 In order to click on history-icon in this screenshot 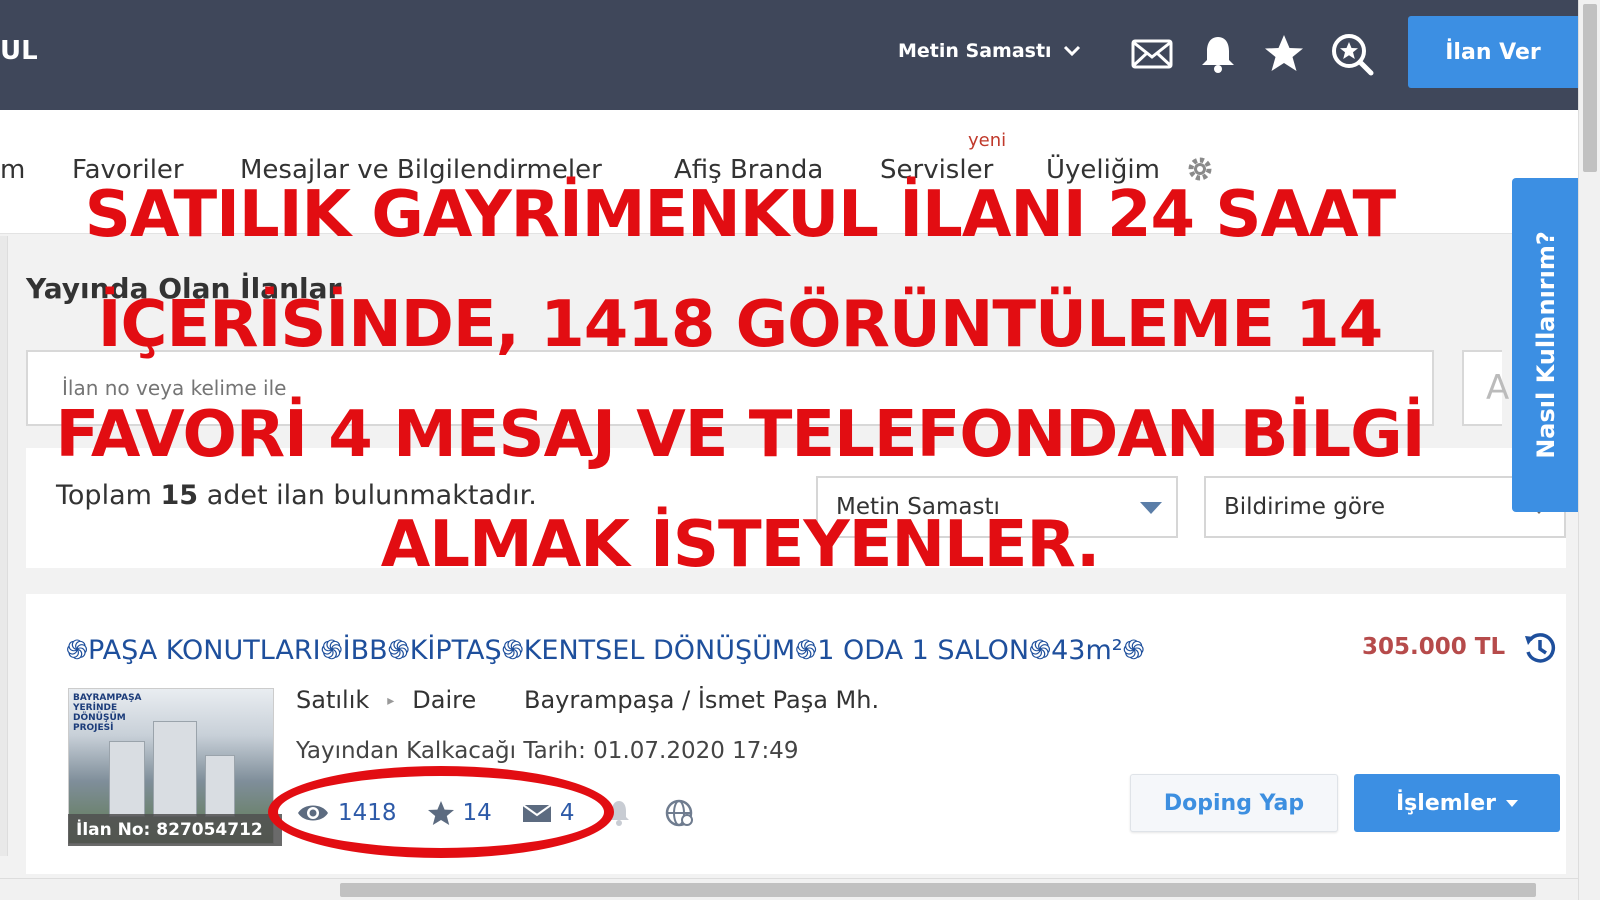, I will do `click(1540, 648)`.